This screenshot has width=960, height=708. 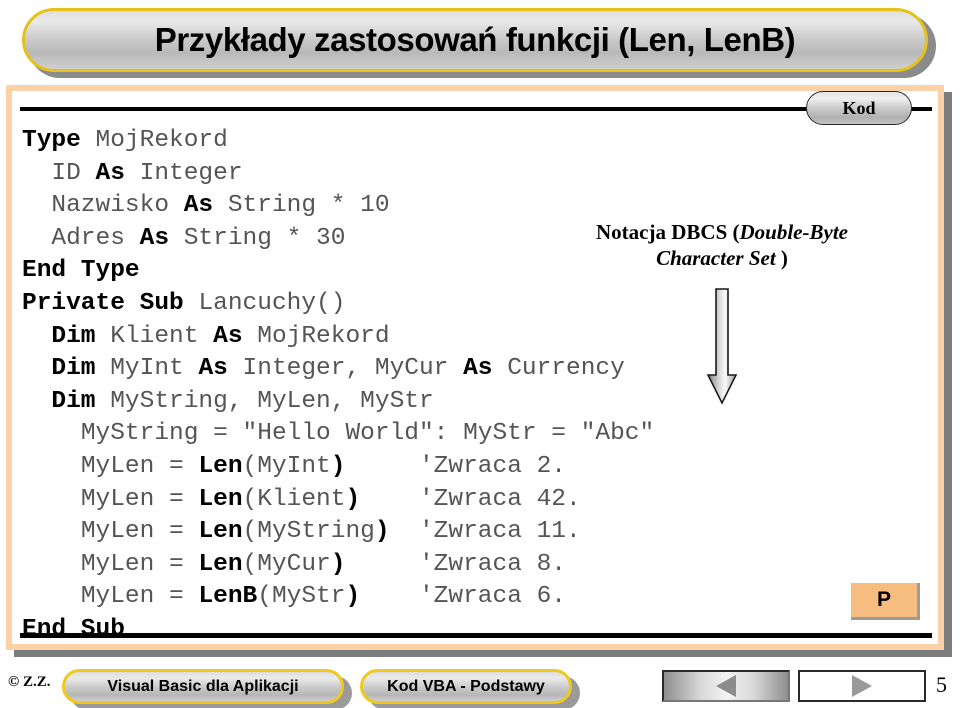 What do you see at coordinates (95, 238) in the screenshot?
I see `code-text: Adres` at bounding box center [95, 238].